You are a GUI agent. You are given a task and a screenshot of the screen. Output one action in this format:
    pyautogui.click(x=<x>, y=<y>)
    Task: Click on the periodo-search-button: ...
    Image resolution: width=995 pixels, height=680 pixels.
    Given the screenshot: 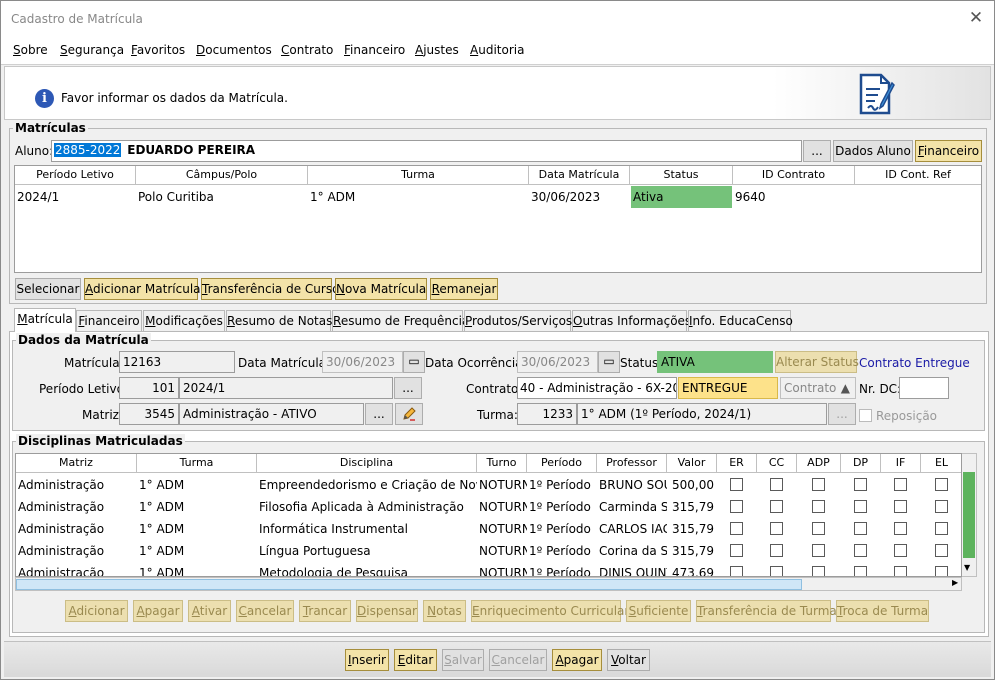 What is the action you would take?
    pyautogui.click(x=408, y=388)
    